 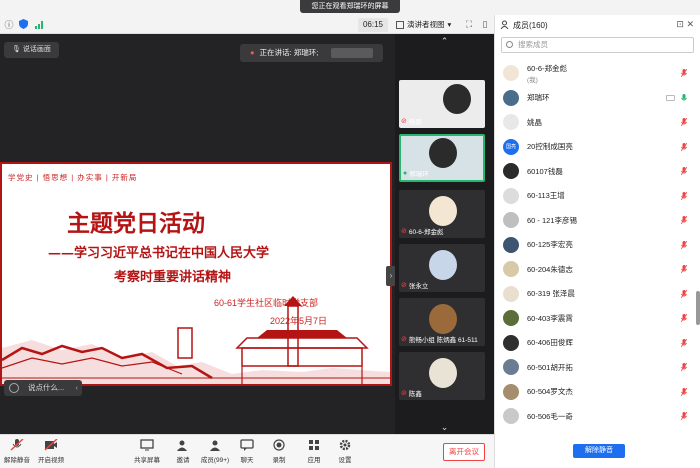 I want to click on invite-button: 邀请, so click(x=183, y=451).